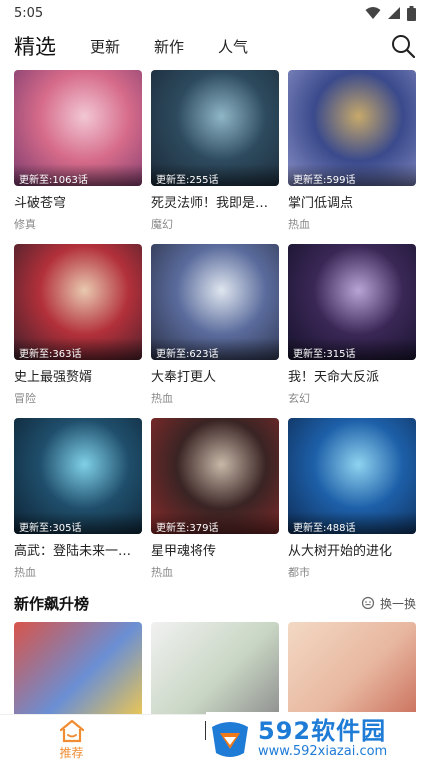  Describe the element at coordinates (105, 46) in the screenshot. I see `tab-updates: 更新` at that location.